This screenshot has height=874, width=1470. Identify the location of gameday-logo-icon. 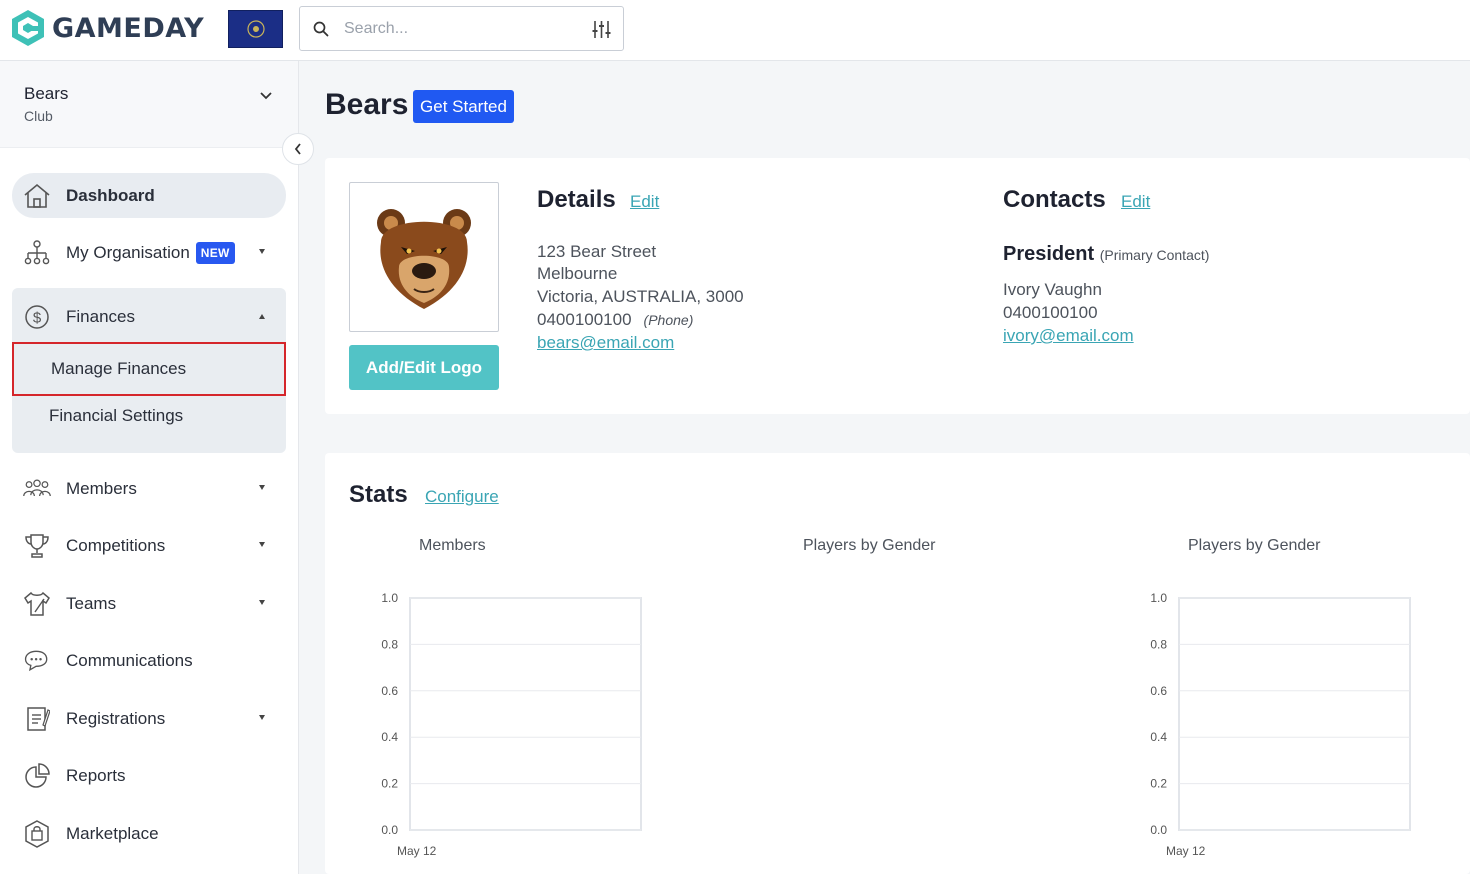
(28, 28).